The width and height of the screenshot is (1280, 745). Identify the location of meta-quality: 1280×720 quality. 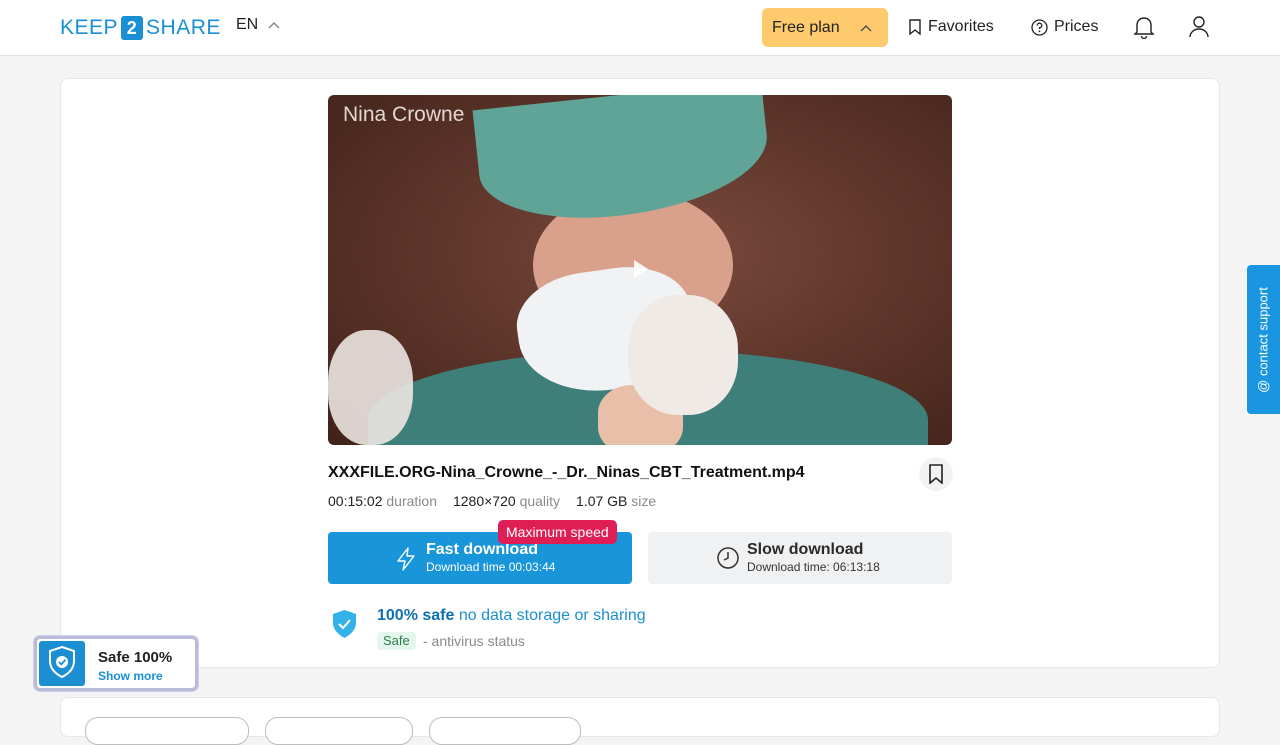
(506, 501).